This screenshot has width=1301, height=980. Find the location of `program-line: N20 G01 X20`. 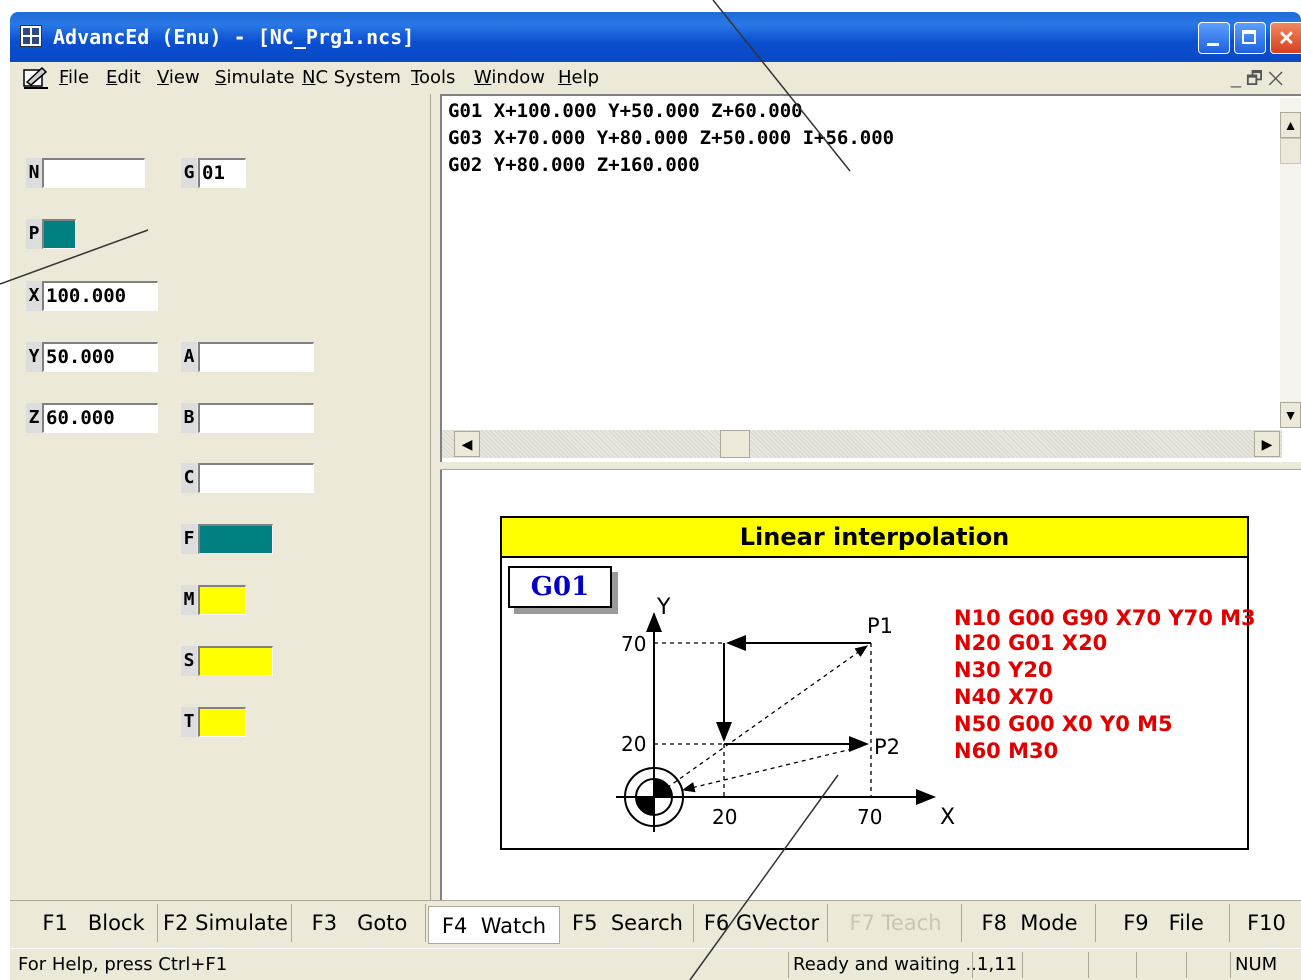

program-line: N20 G01 X20 is located at coordinates (1031, 643).